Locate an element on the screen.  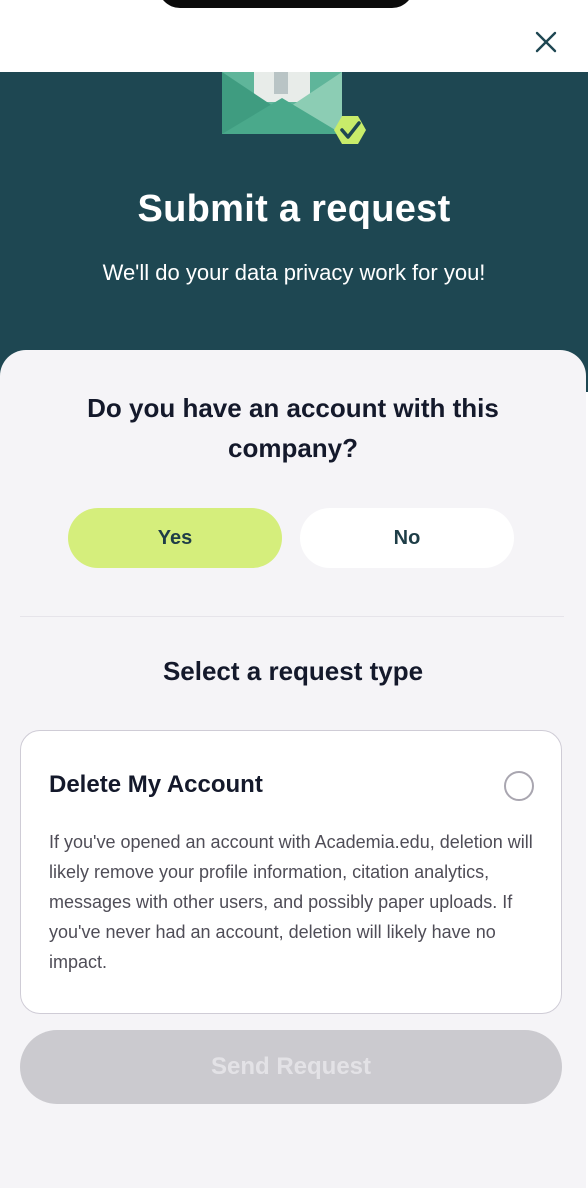
section-divider is located at coordinates (292, 616).